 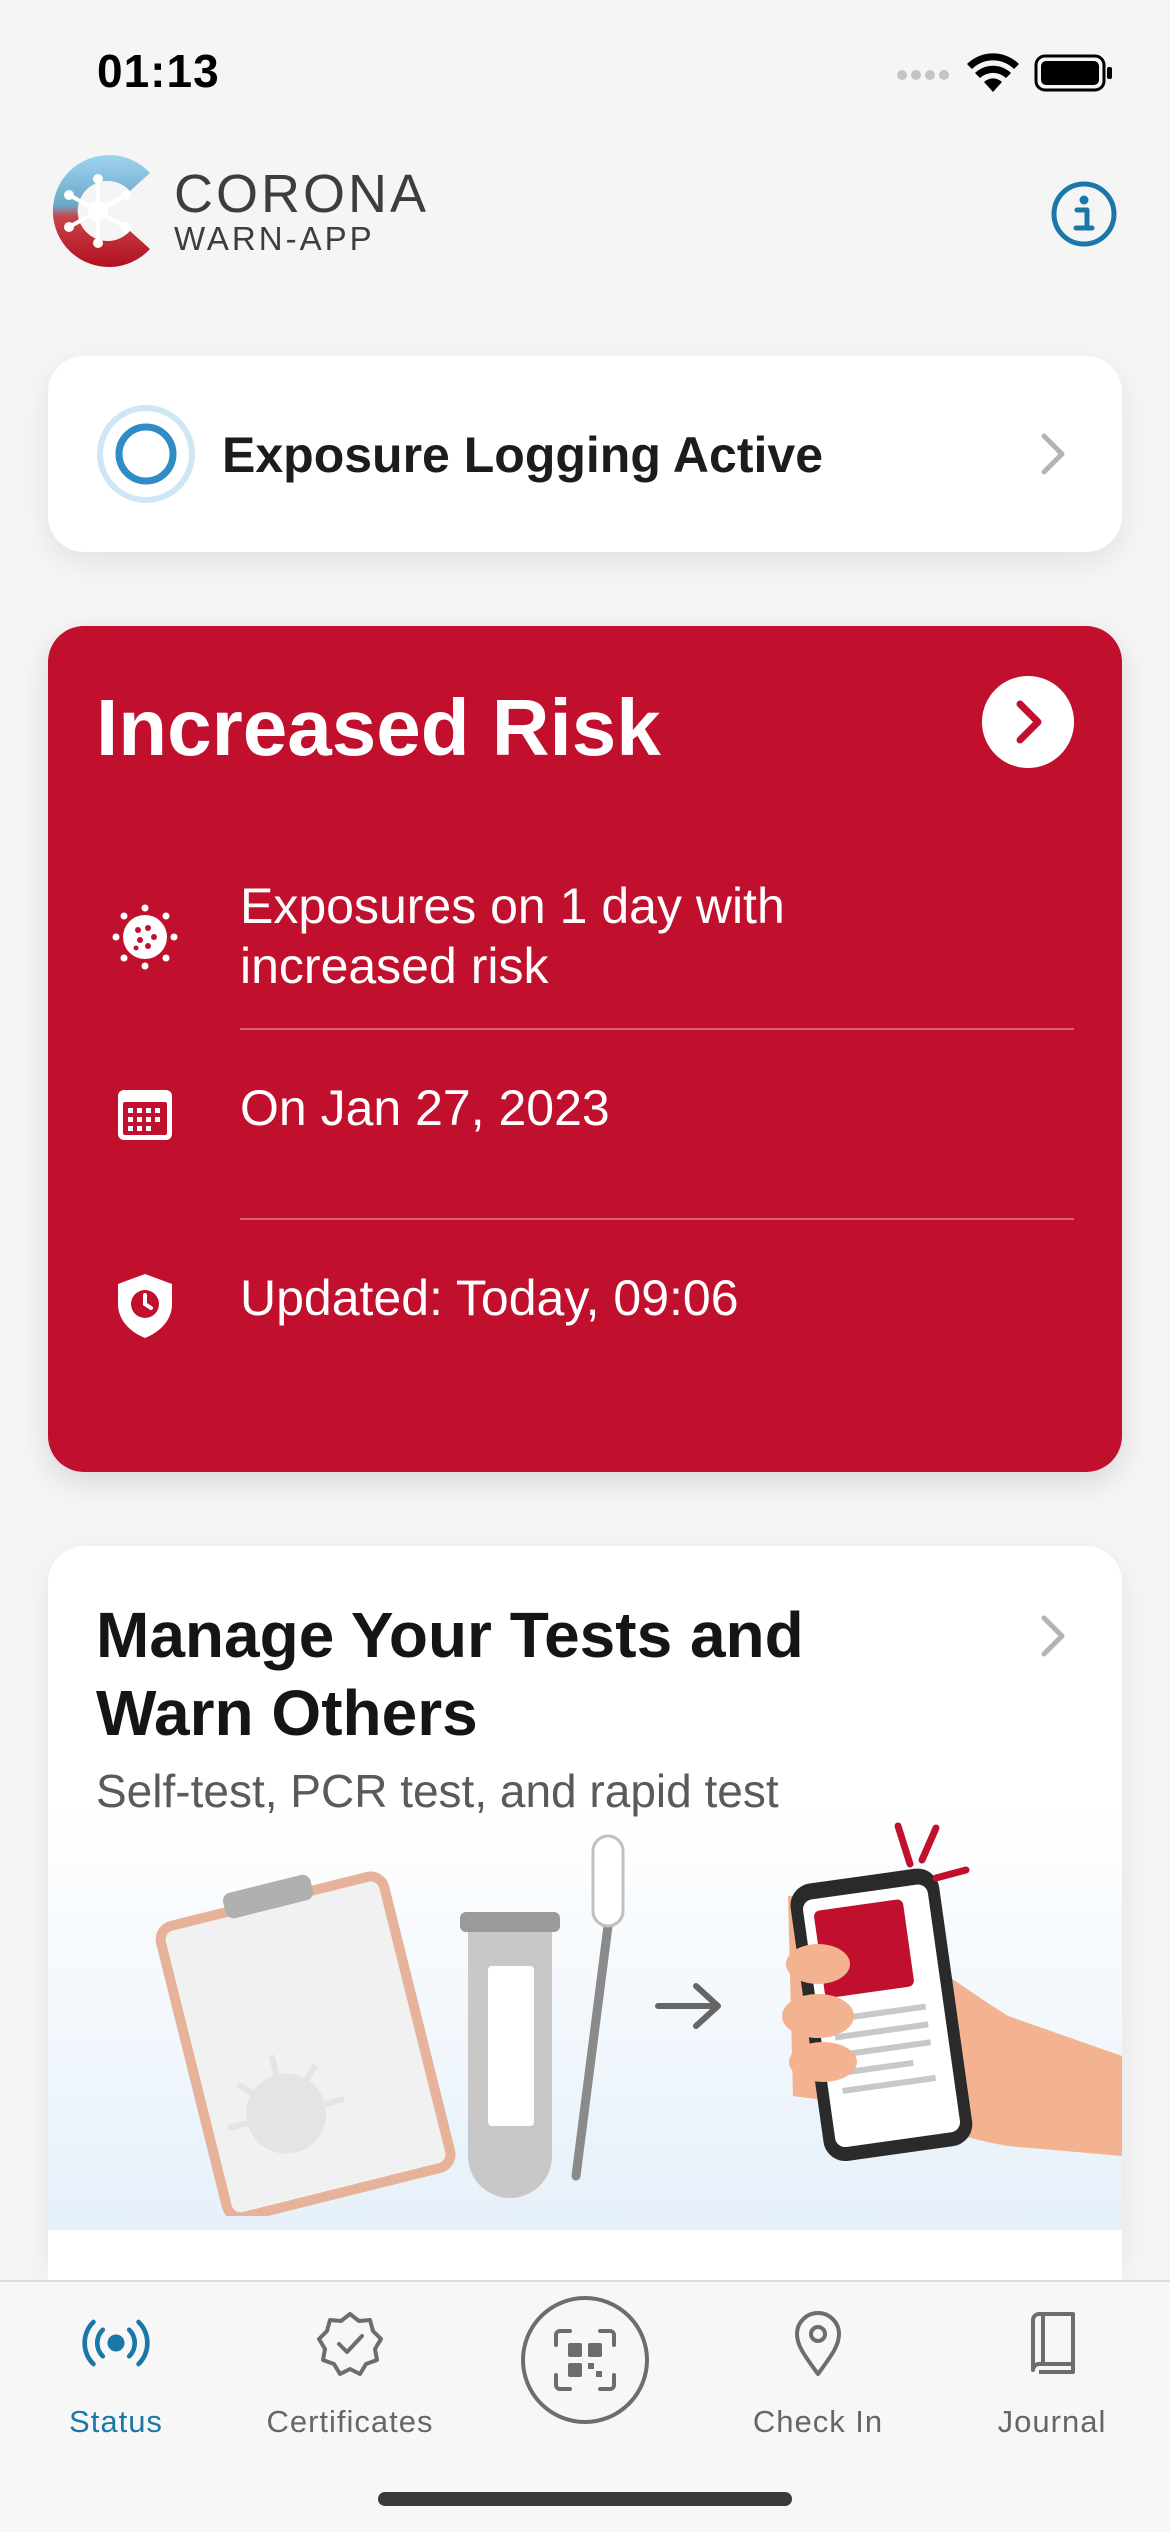 I want to click on book-icon, so click(x=1053, y=2343).